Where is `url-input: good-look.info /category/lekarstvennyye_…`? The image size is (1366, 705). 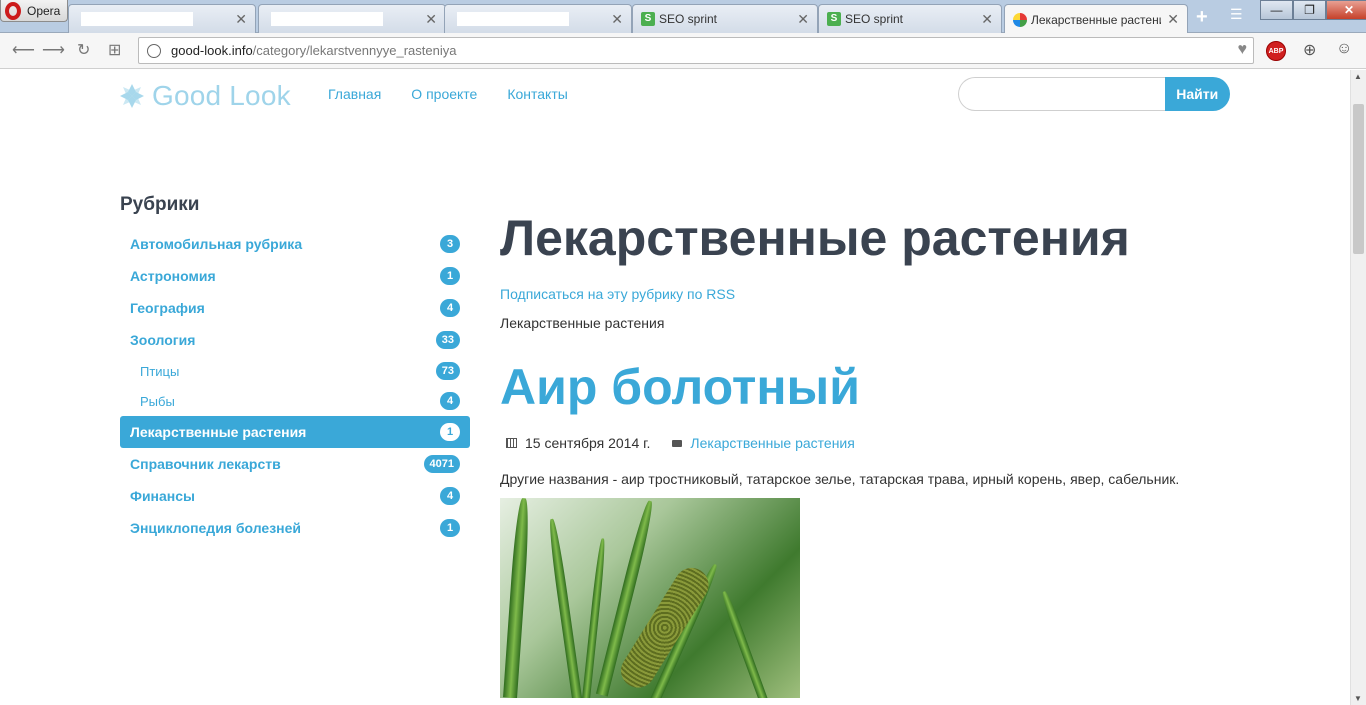
url-input: good-look.info /category/lekarstvennyye_… is located at coordinates (696, 50).